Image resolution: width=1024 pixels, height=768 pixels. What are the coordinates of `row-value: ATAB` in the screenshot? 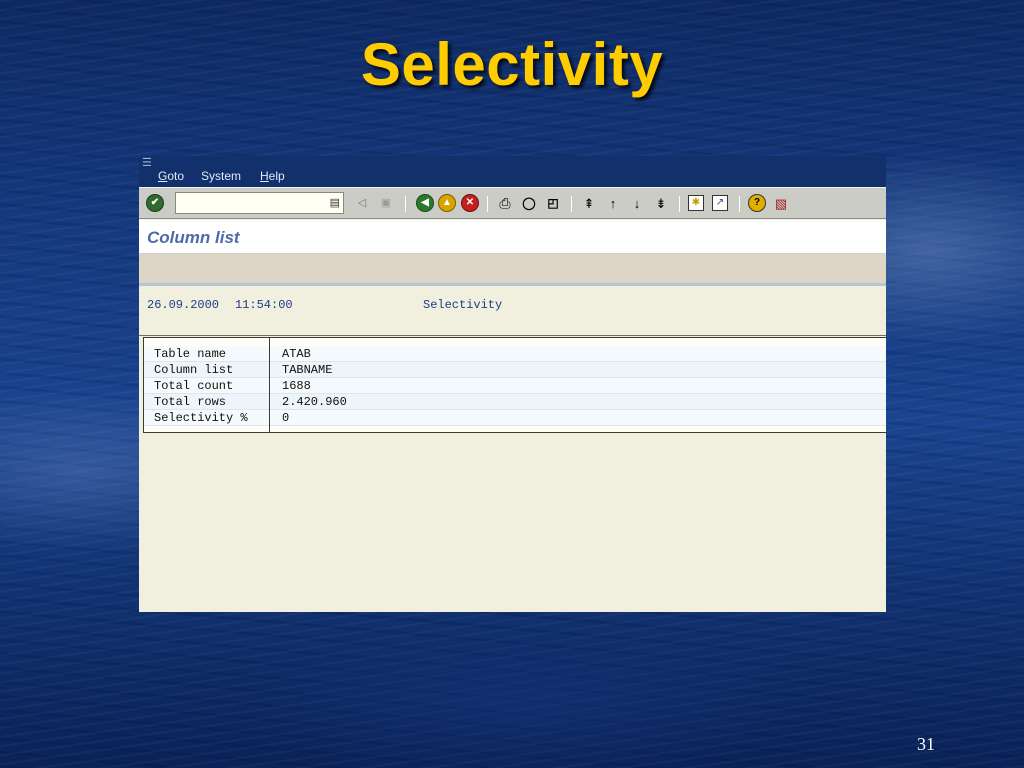 It's located at (296, 354).